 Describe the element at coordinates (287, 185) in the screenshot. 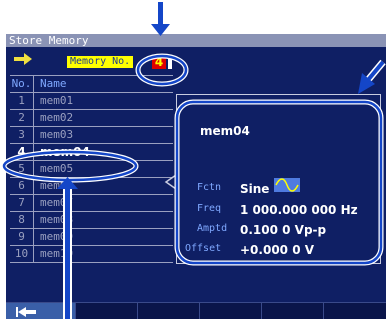

I see `sine-wave-icon` at that location.